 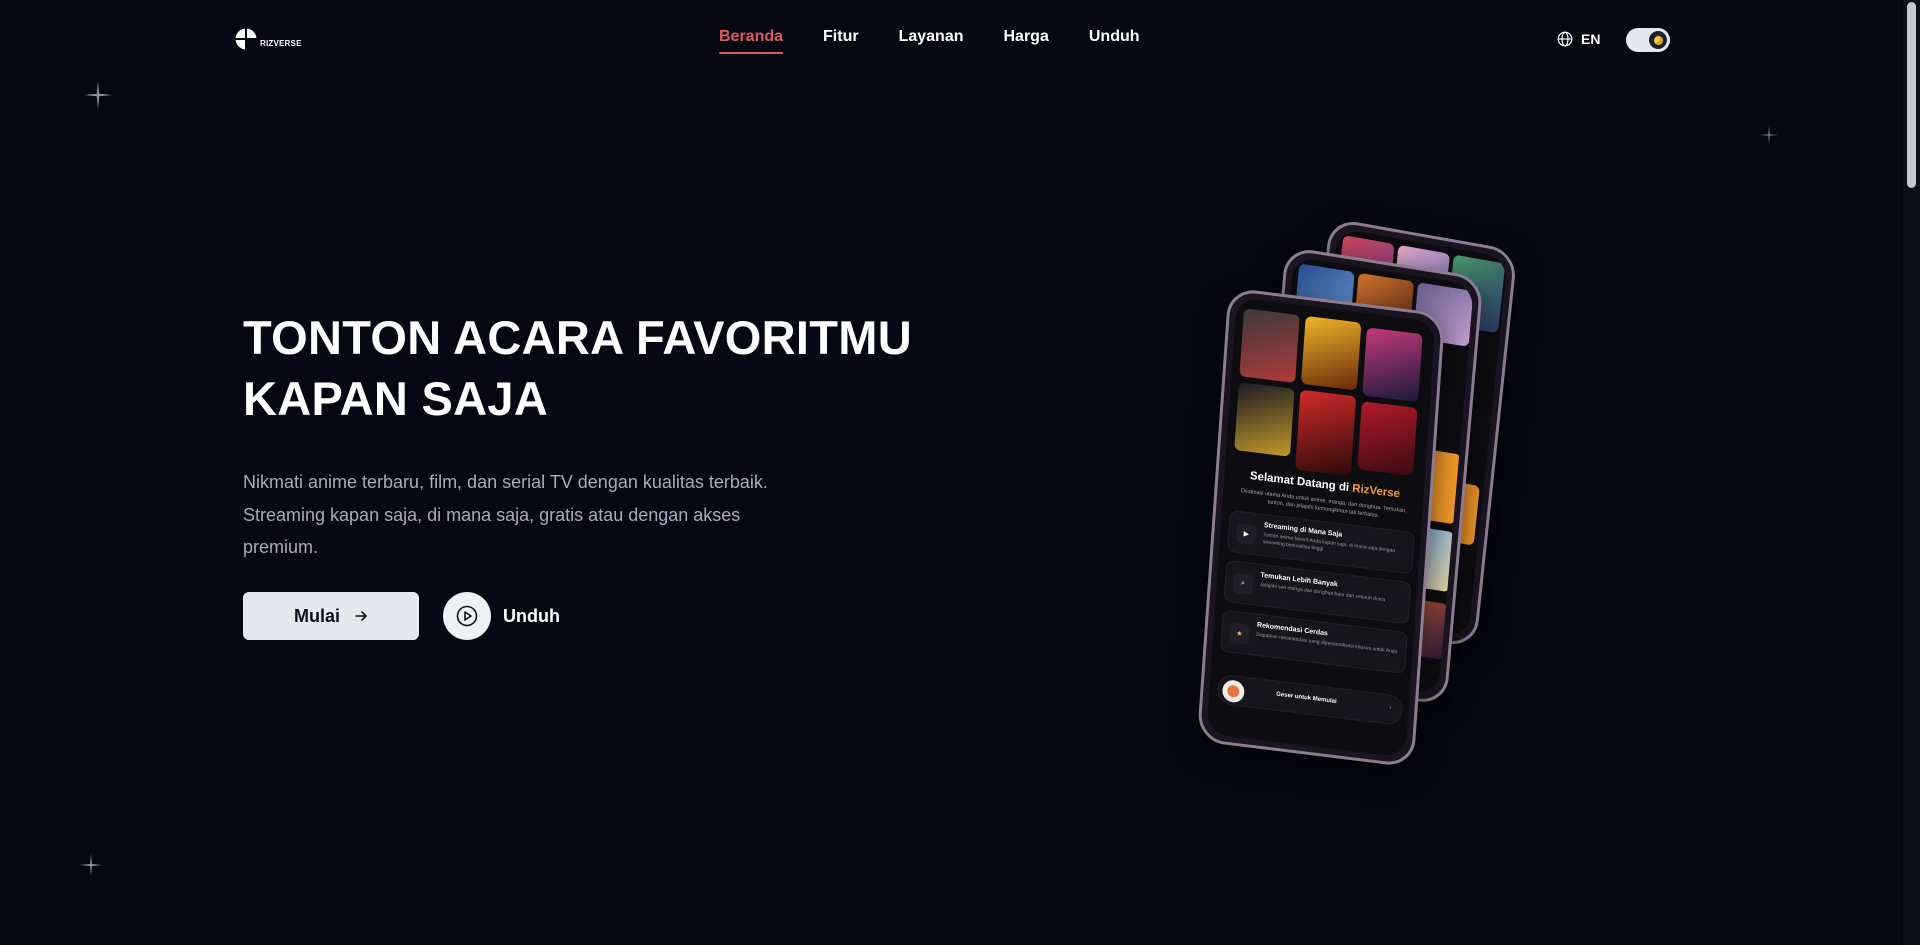 What do you see at coordinates (751, 41) in the screenshot?
I see `nav-item-beranda: Beranda` at bounding box center [751, 41].